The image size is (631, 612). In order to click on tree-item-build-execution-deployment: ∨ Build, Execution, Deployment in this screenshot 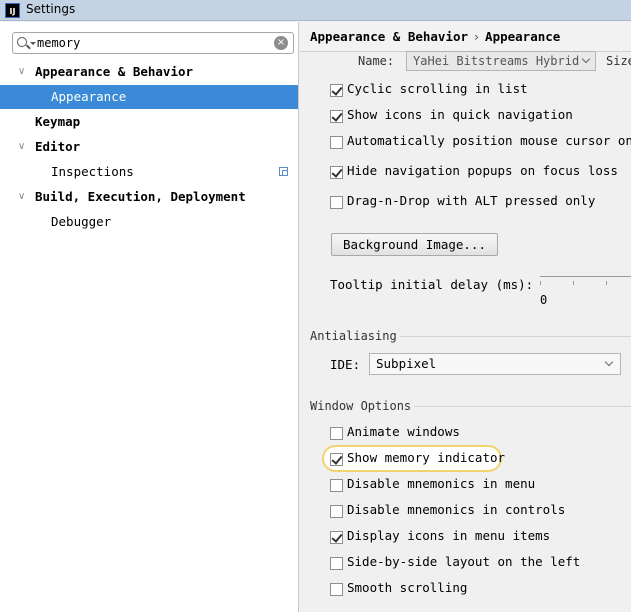, I will do `click(149, 197)`.